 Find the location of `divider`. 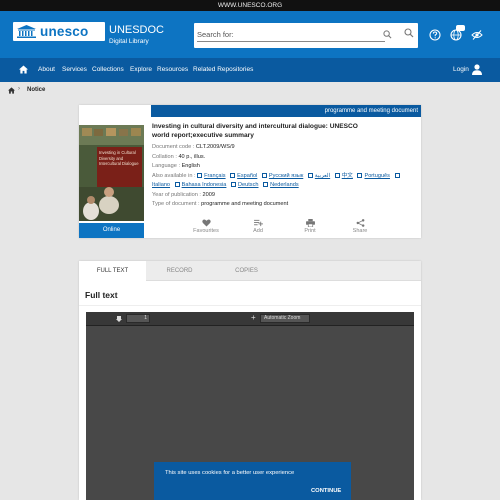

divider is located at coordinates (250, 305).